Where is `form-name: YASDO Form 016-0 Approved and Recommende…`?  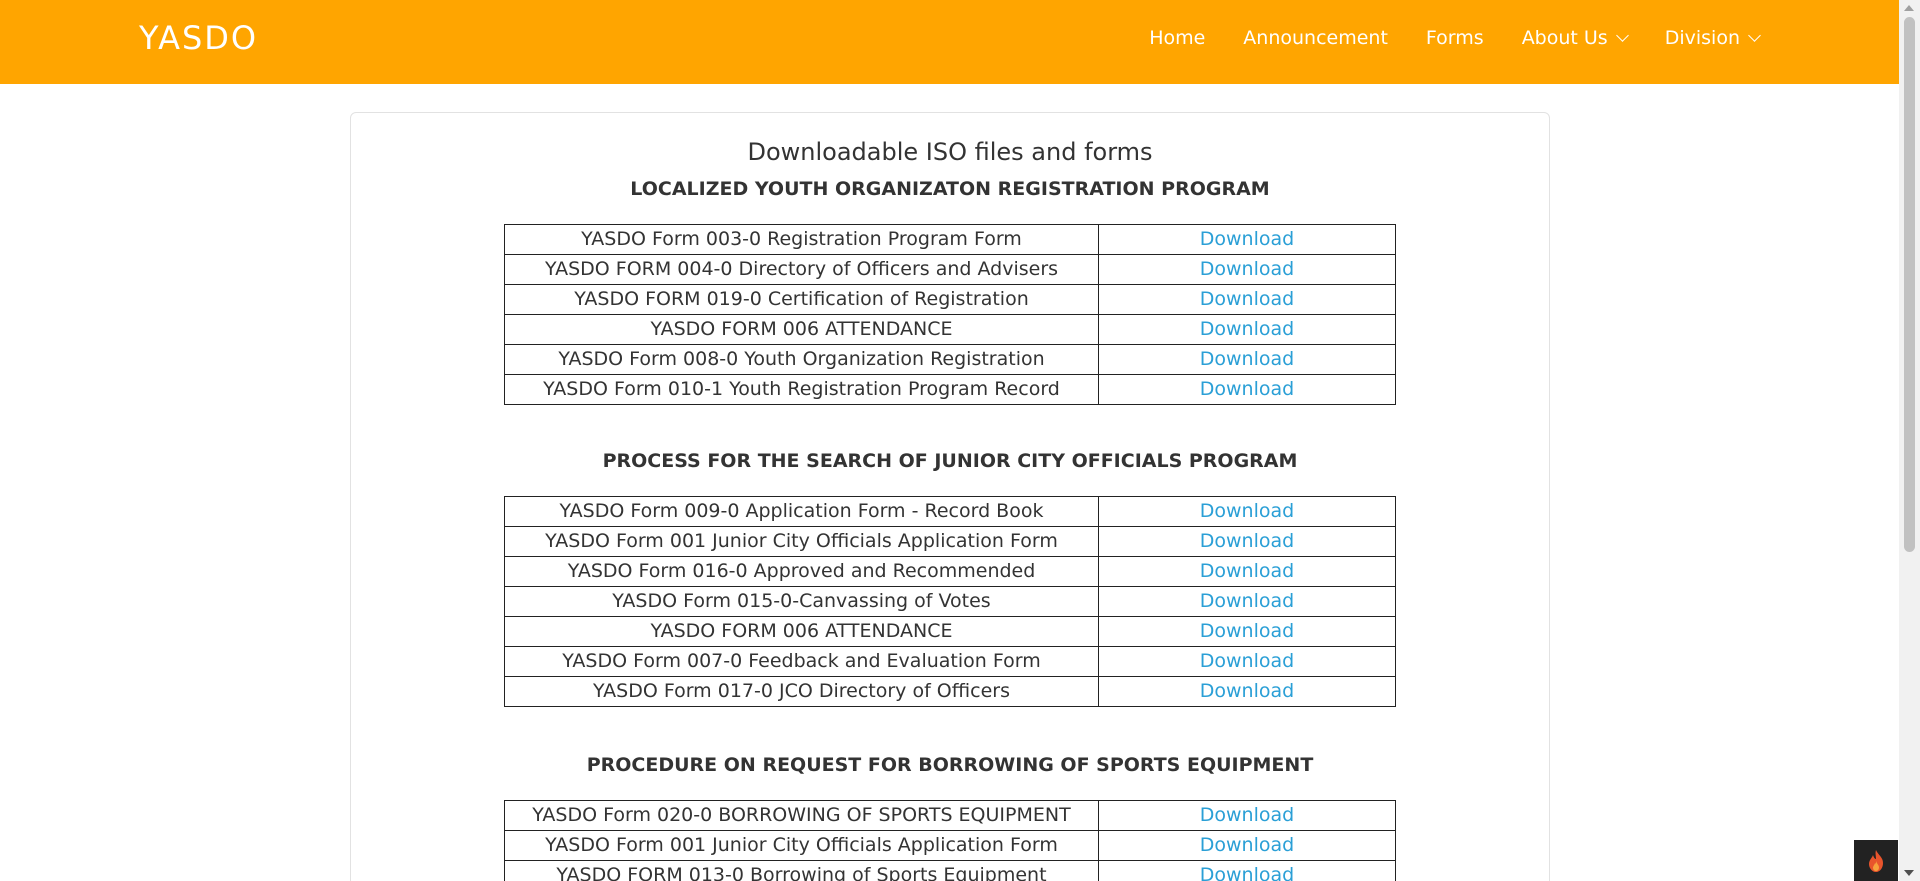 form-name: YASDO Form 016-0 Approved and Recommende… is located at coordinates (801, 571).